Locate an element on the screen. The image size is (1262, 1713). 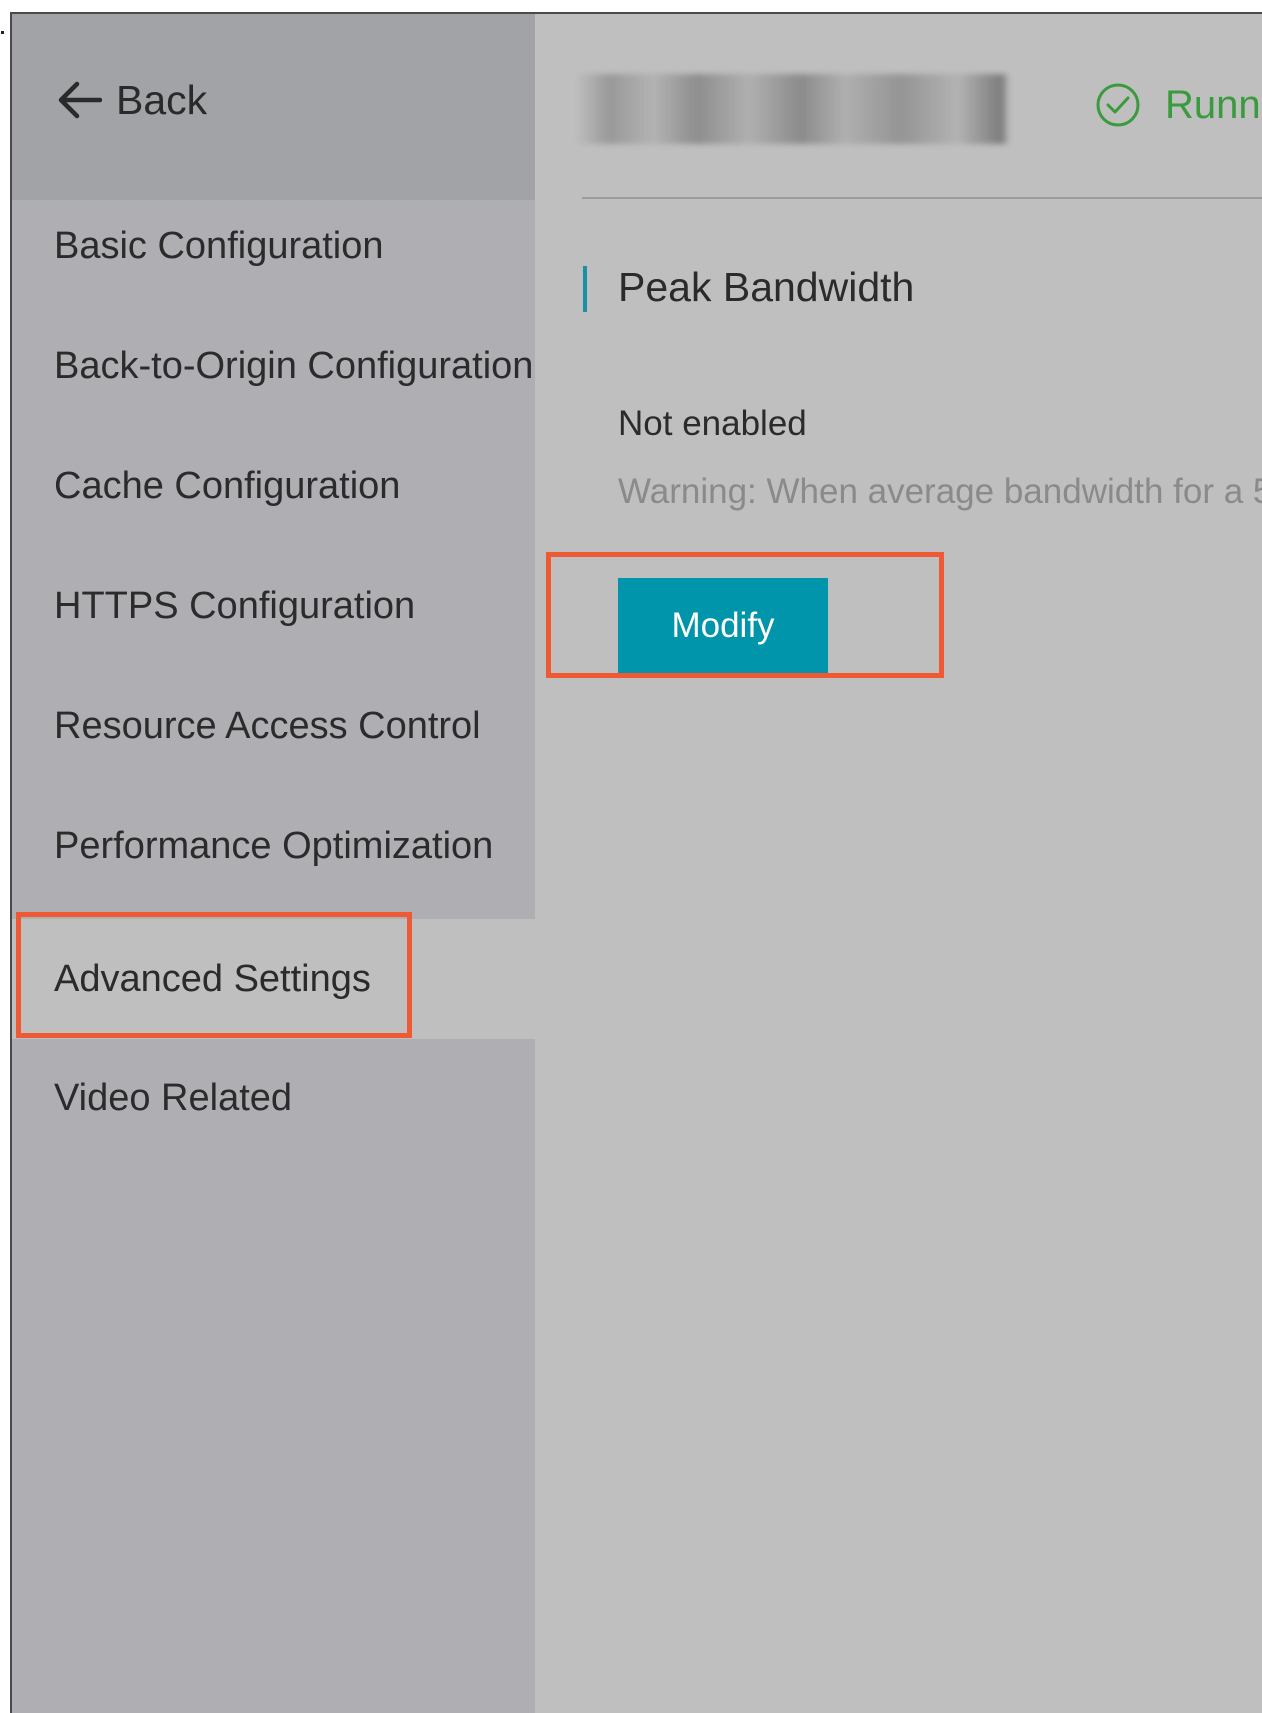
back-label: Back is located at coordinates (162, 99).